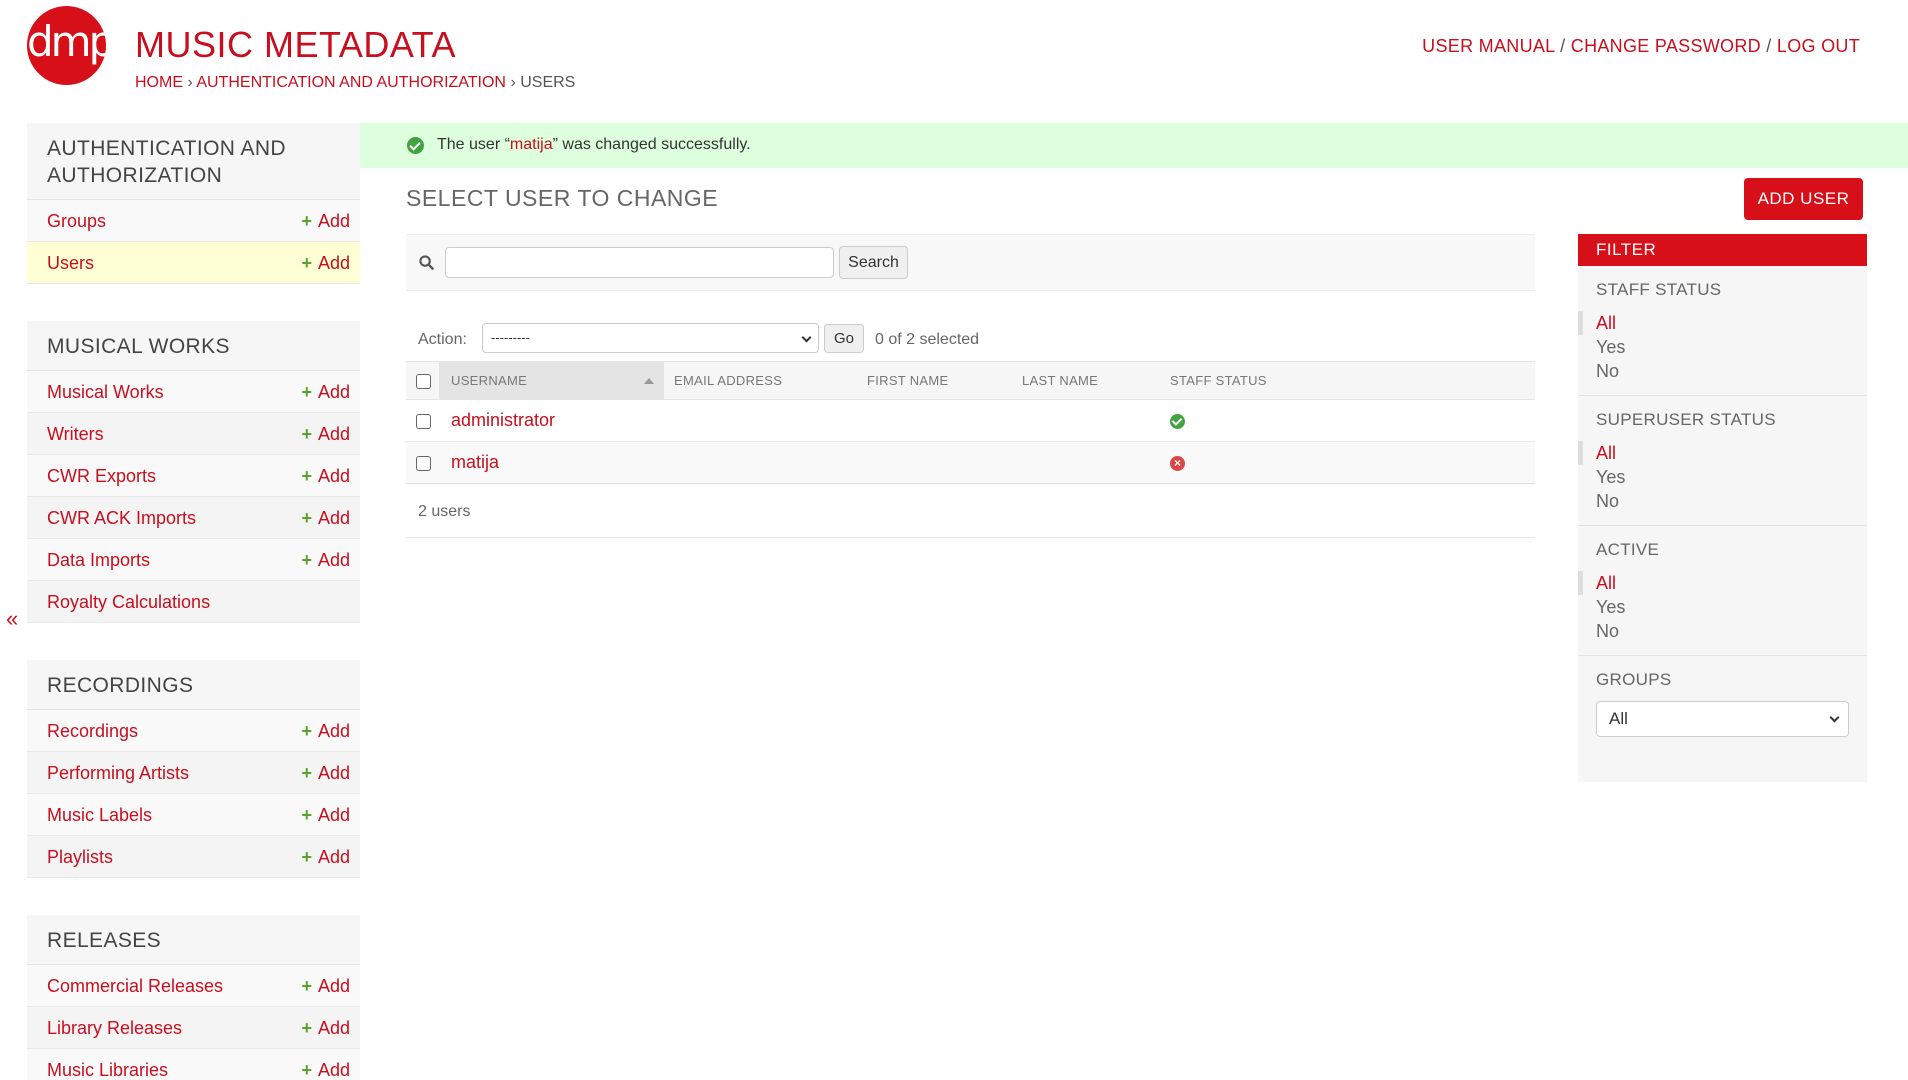  I want to click on sidebar-item-link: CWR Exports, so click(101, 476).